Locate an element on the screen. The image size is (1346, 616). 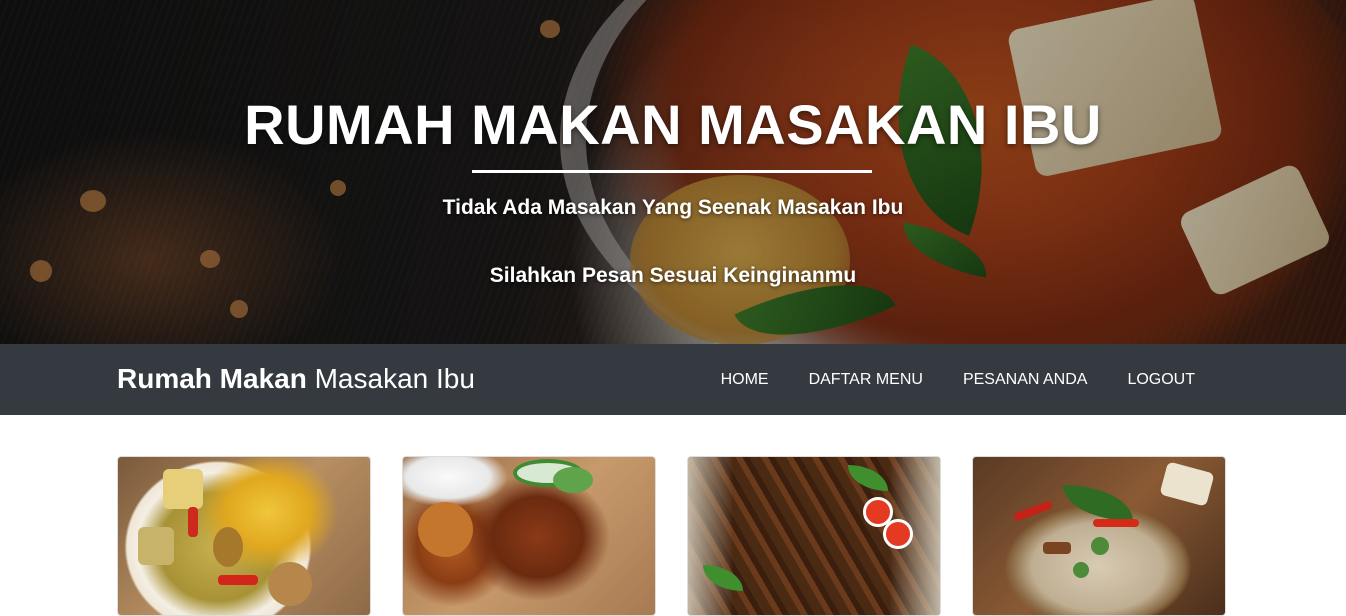
hero-title: RUMAH MAKAN MASAKAN IBU is located at coordinates (673, 124).